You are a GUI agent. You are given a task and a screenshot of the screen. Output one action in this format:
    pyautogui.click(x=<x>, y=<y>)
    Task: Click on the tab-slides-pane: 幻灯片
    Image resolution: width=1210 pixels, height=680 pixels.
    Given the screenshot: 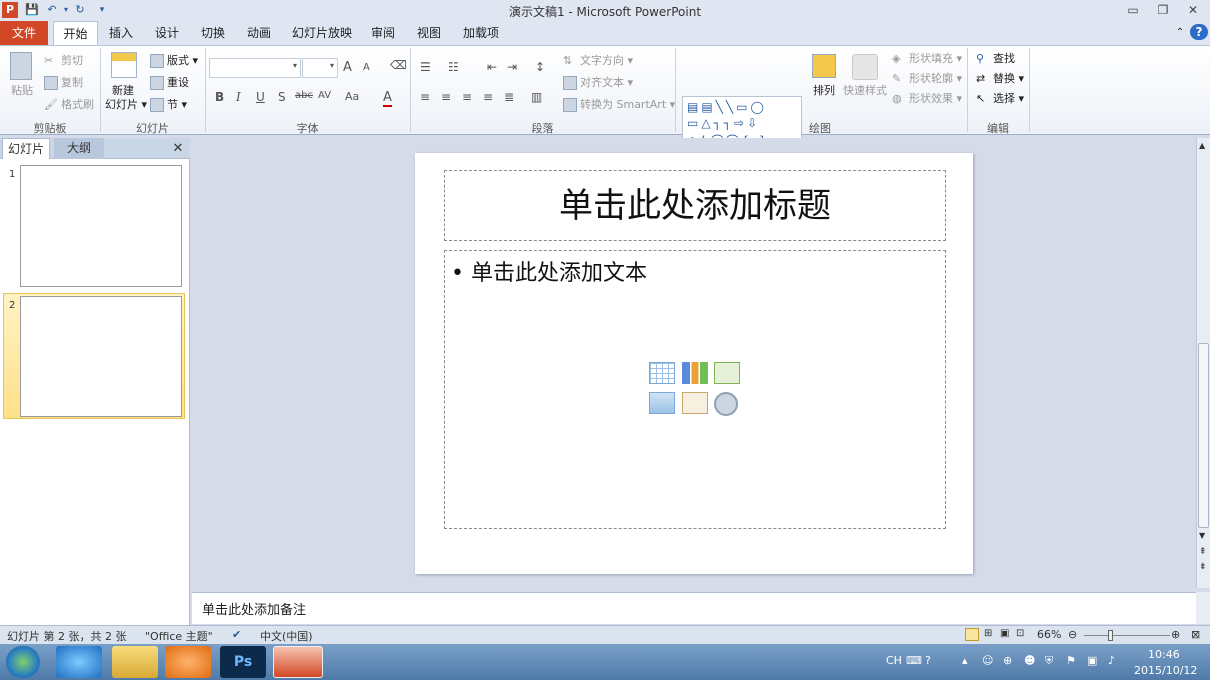 What is the action you would take?
    pyautogui.click(x=26, y=148)
    